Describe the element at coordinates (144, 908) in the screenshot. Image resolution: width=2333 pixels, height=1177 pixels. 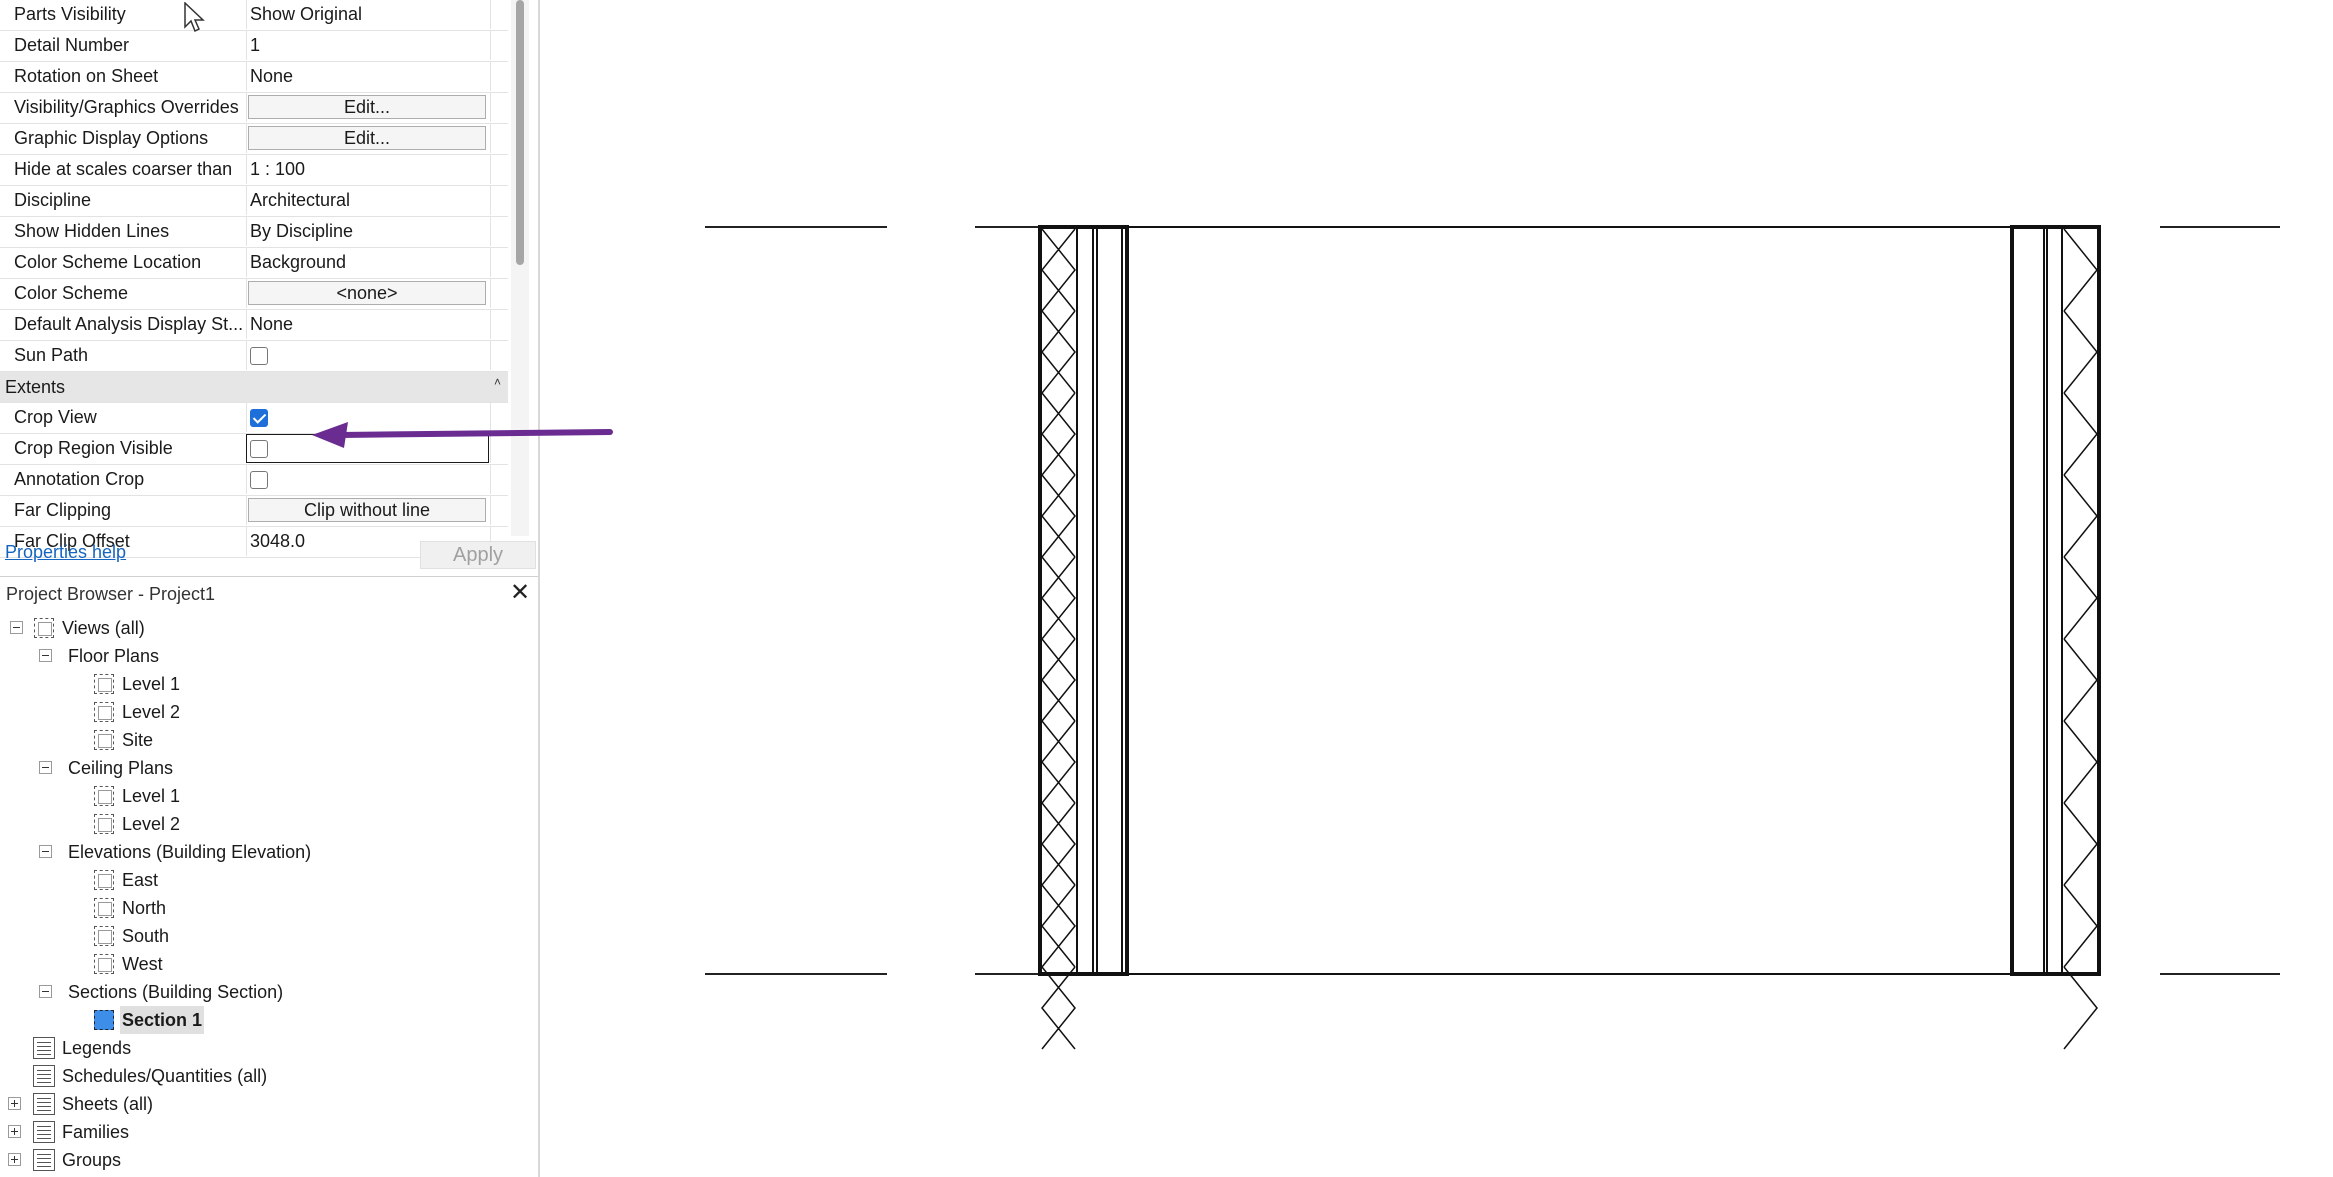
I see `tree-label: North` at that location.